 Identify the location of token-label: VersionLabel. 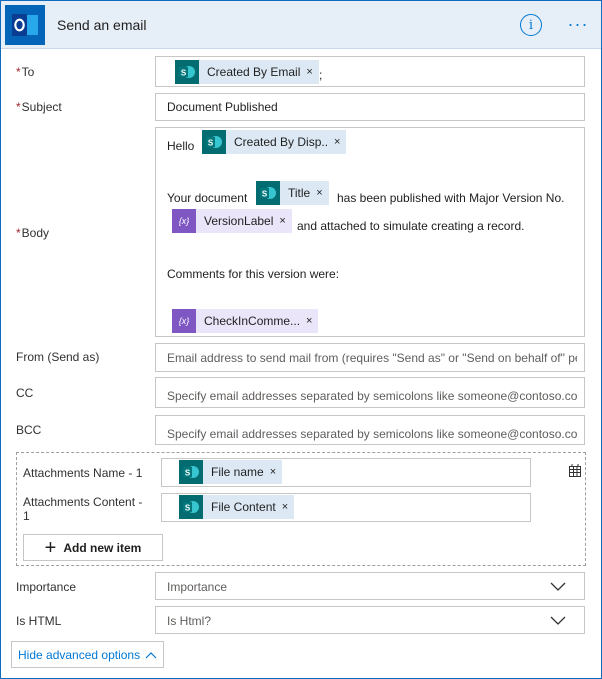
(239, 221).